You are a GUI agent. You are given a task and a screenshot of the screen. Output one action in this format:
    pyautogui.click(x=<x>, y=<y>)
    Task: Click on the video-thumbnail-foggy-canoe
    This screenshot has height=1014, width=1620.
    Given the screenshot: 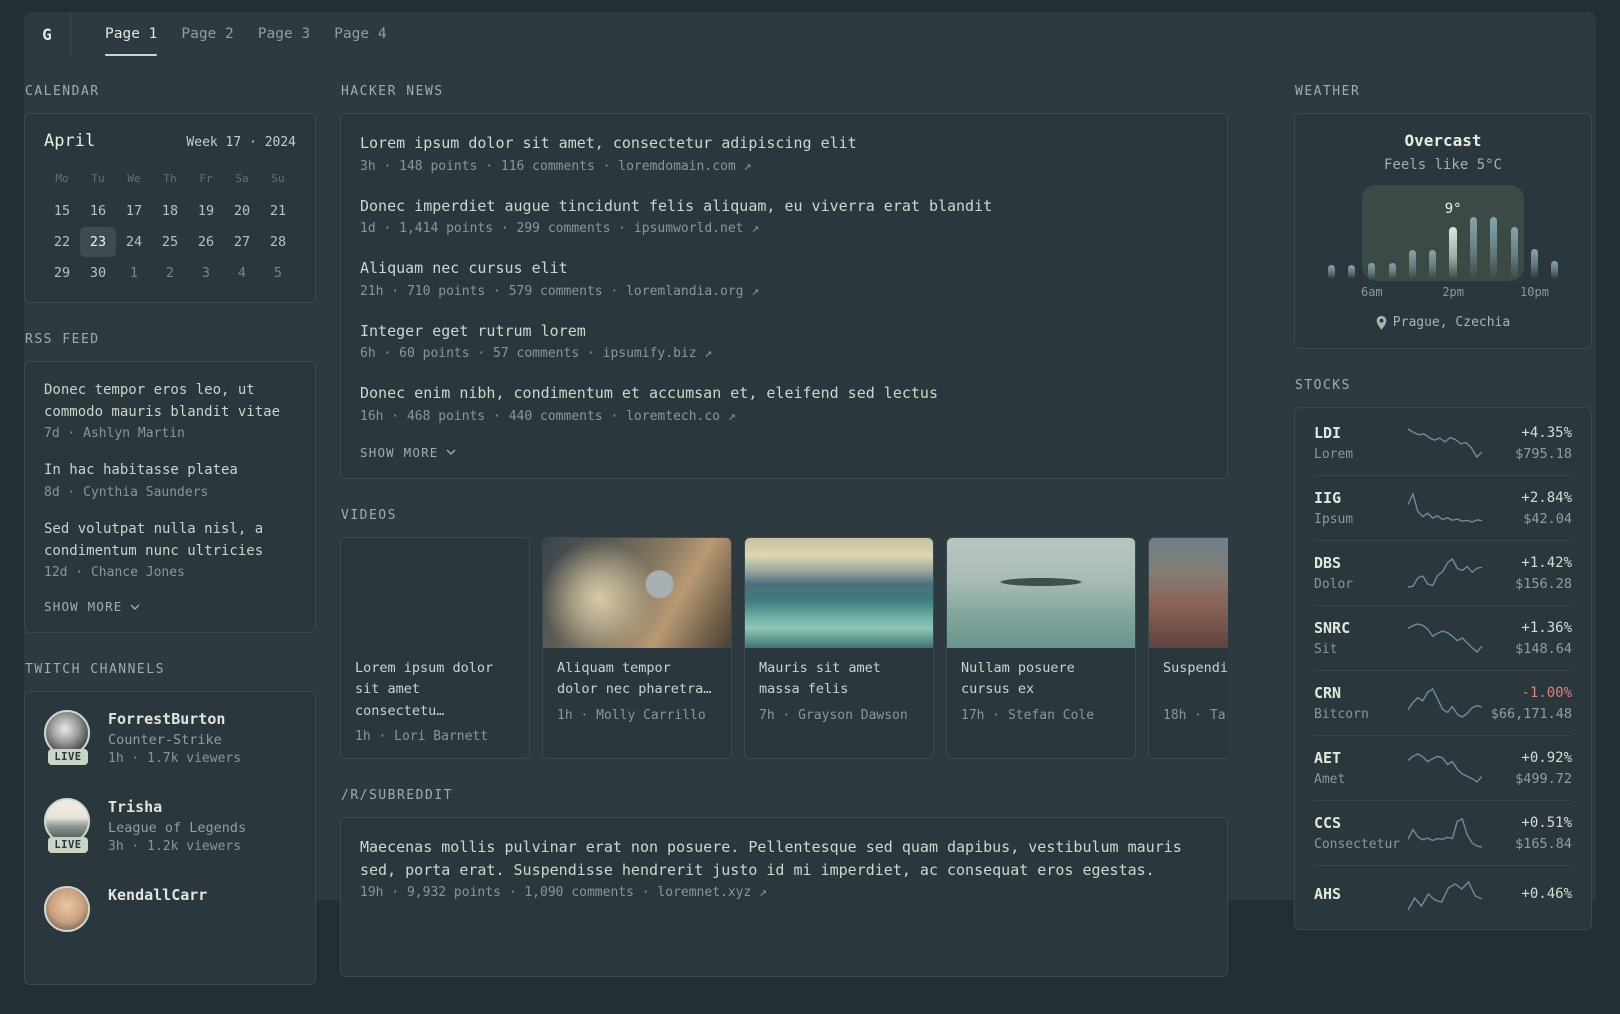 What is the action you would take?
    pyautogui.click(x=1041, y=592)
    